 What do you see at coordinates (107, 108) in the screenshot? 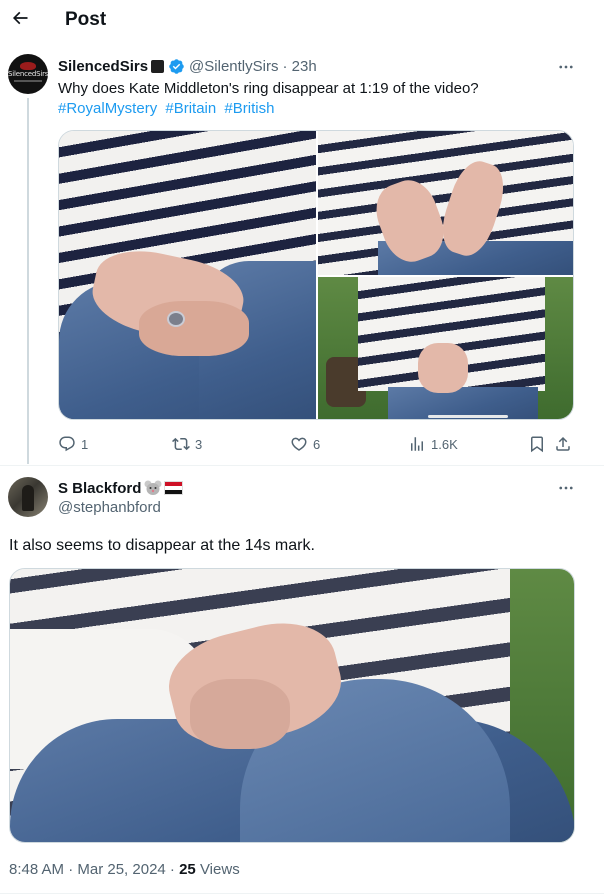
I see `hashtag-link: #RoyalMystery` at bounding box center [107, 108].